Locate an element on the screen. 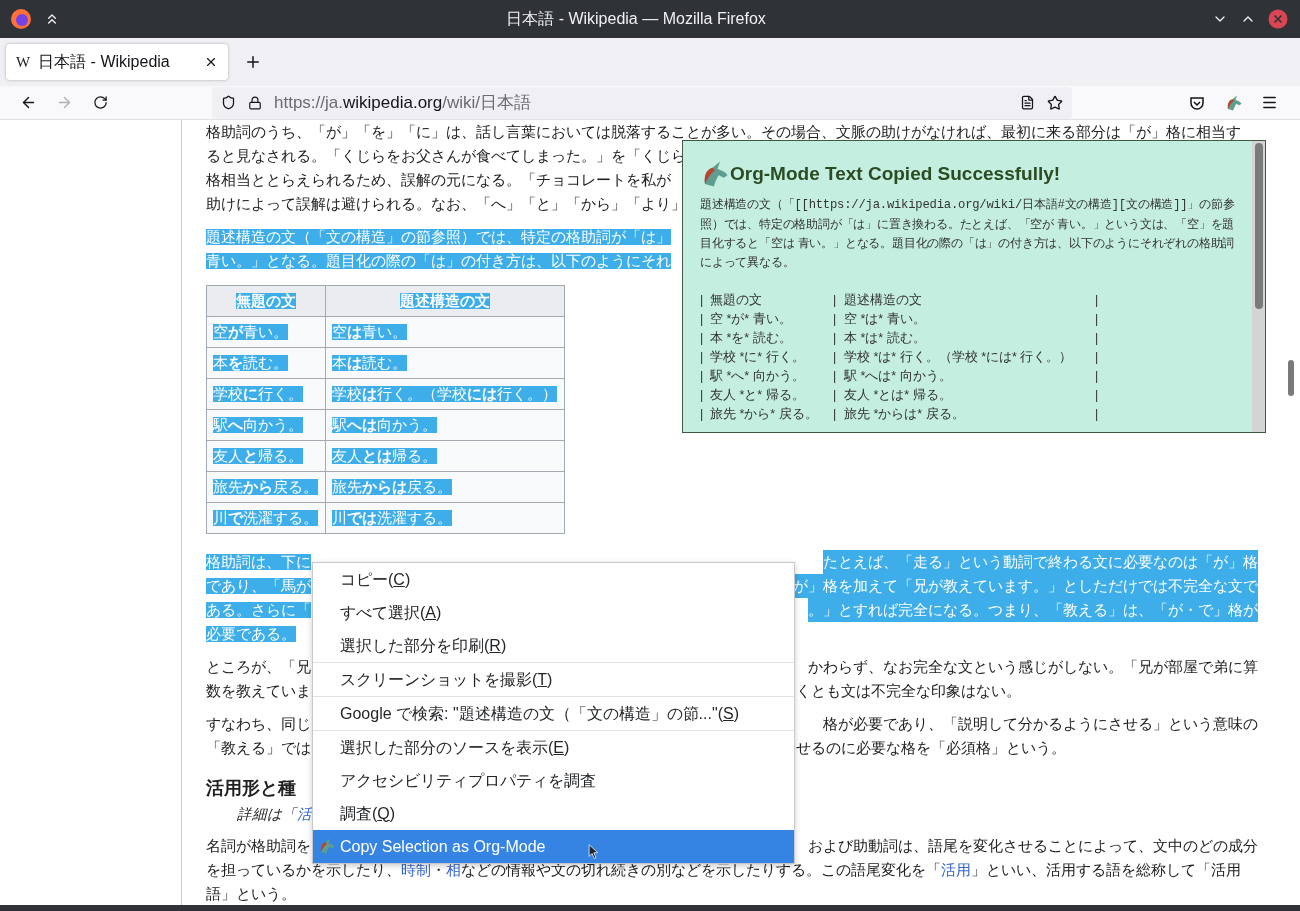 This screenshot has height=911, width=1300. table-cell: 本は読む。 is located at coordinates (445, 363).